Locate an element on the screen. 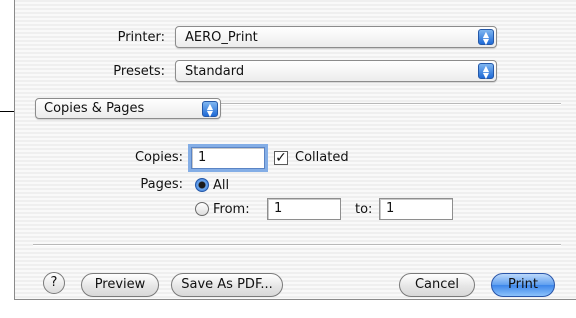 This screenshot has height=318, width=576. help-button: ? is located at coordinates (54, 283).